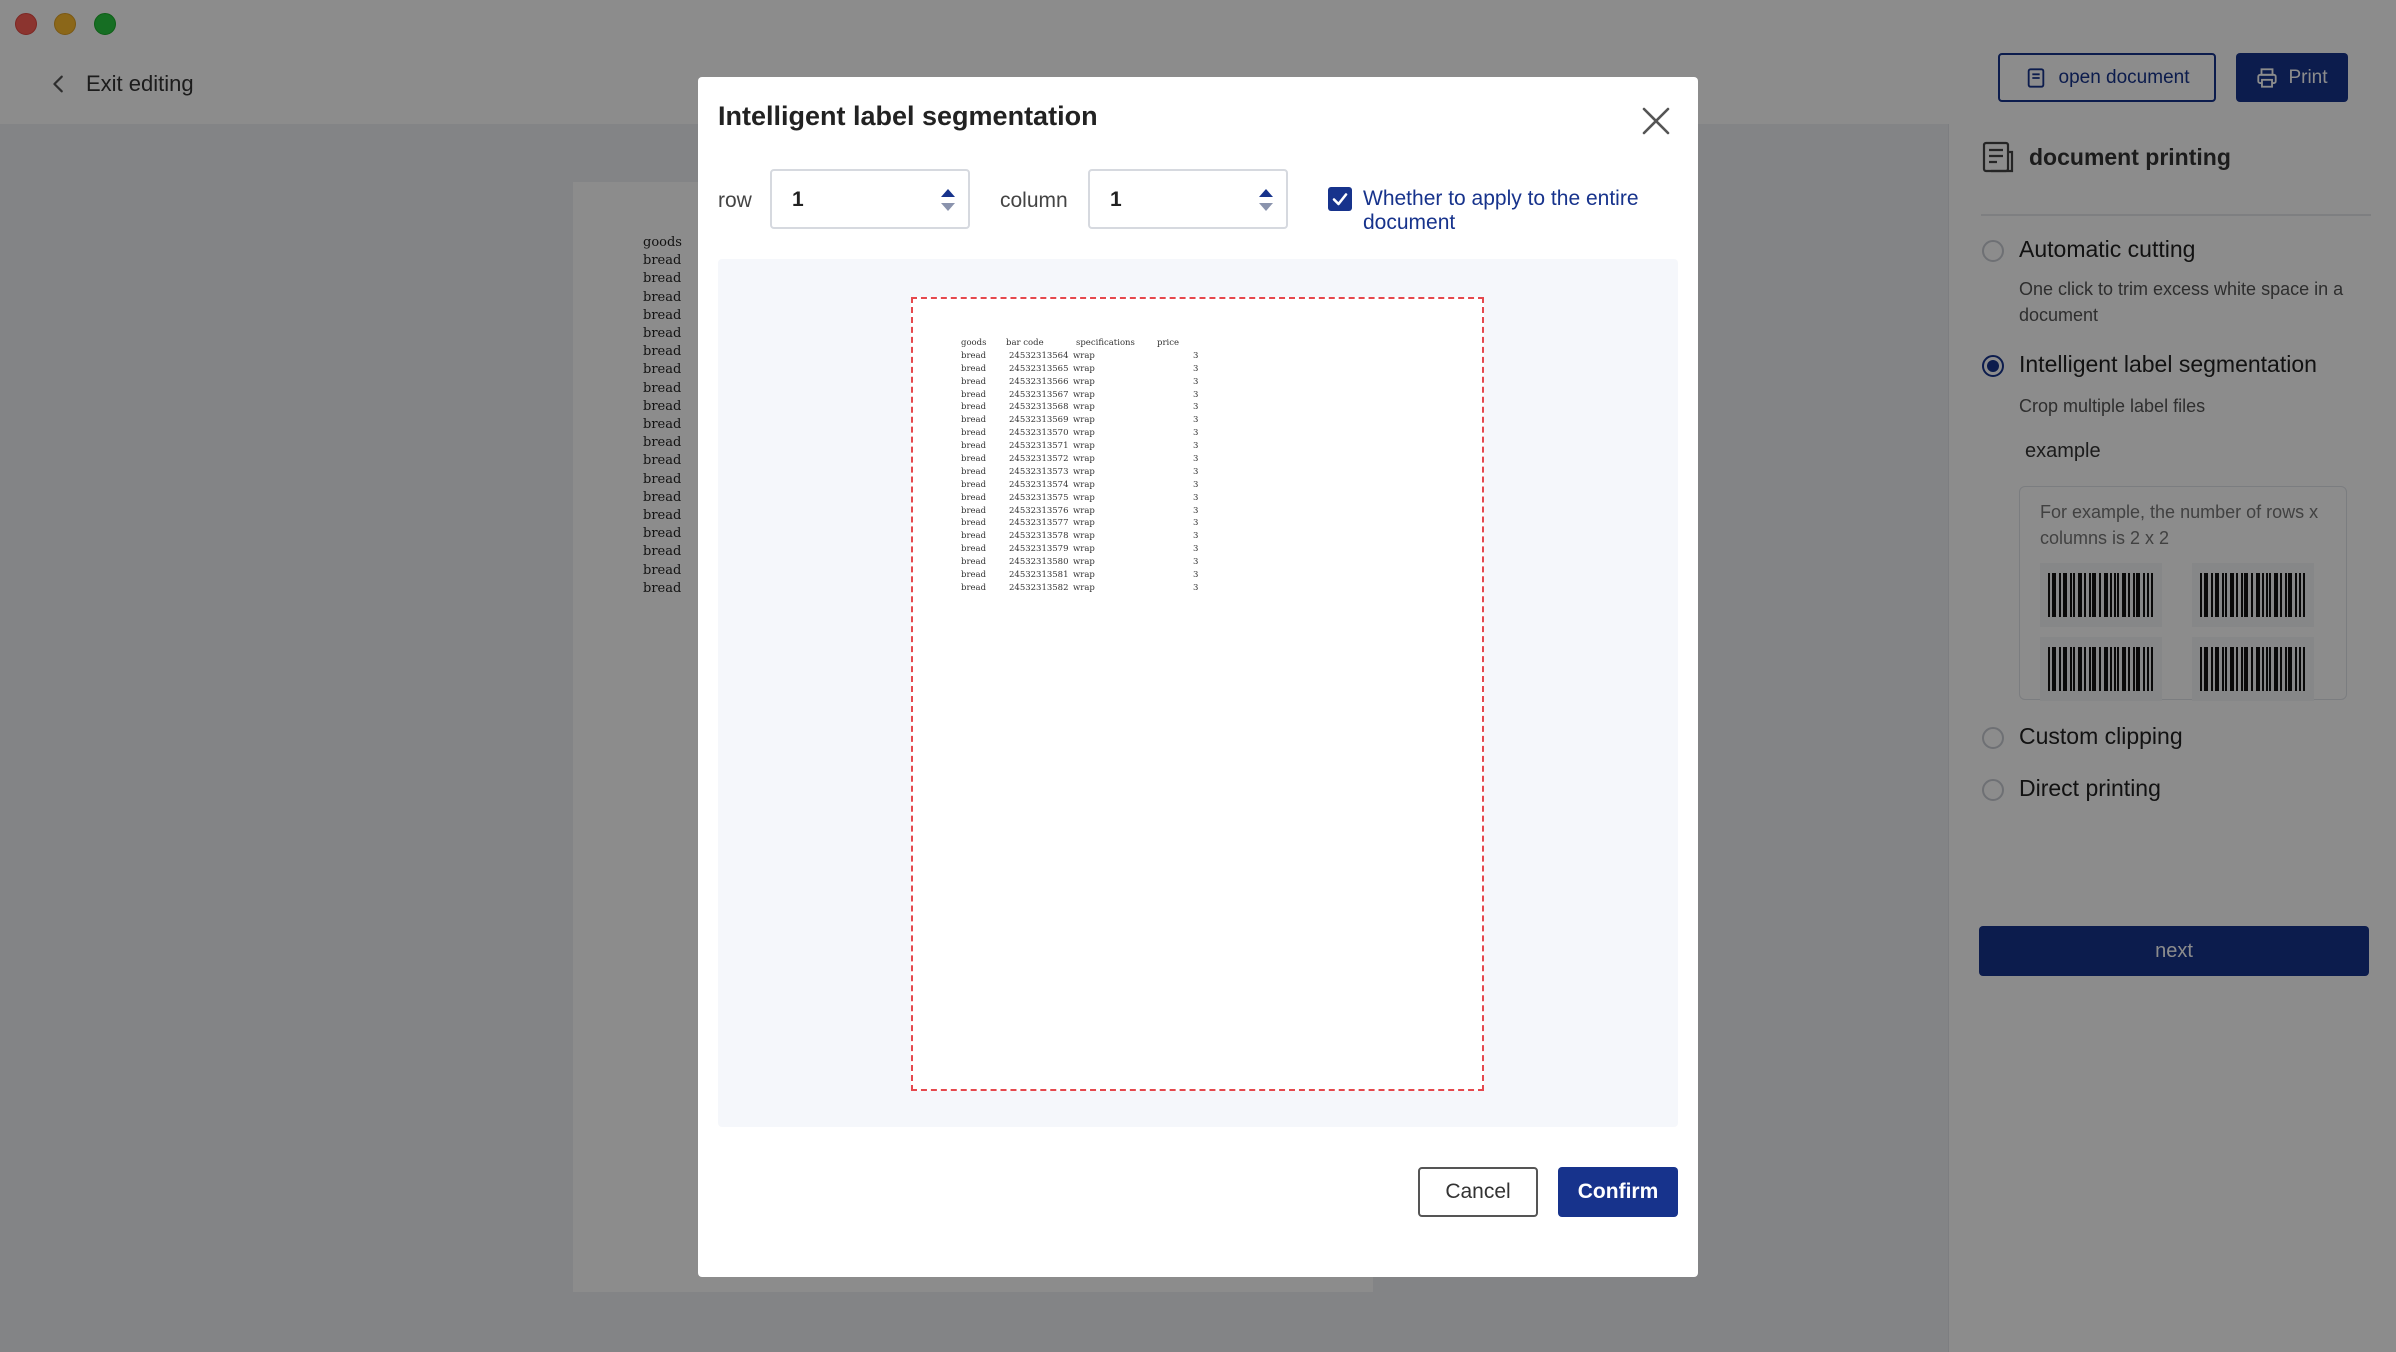 The height and width of the screenshot is (1352, 2396). Describe the element at coordinates (1034, 200) in the screenshot. I see `column-label: column` at that location.